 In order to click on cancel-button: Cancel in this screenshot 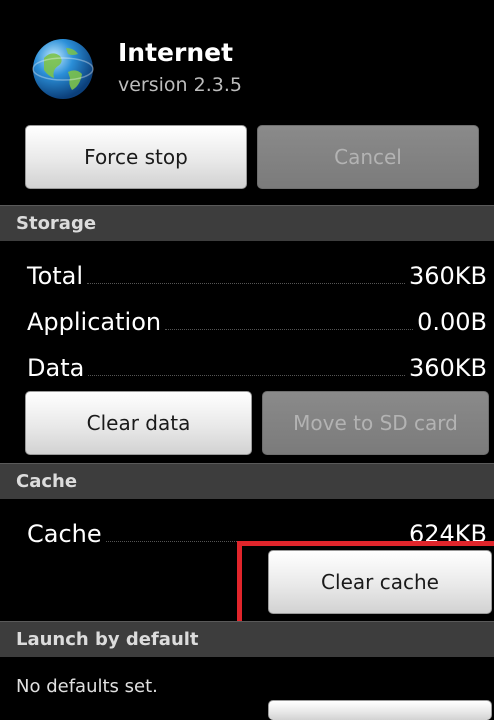, I will do `click(368, 157)`.